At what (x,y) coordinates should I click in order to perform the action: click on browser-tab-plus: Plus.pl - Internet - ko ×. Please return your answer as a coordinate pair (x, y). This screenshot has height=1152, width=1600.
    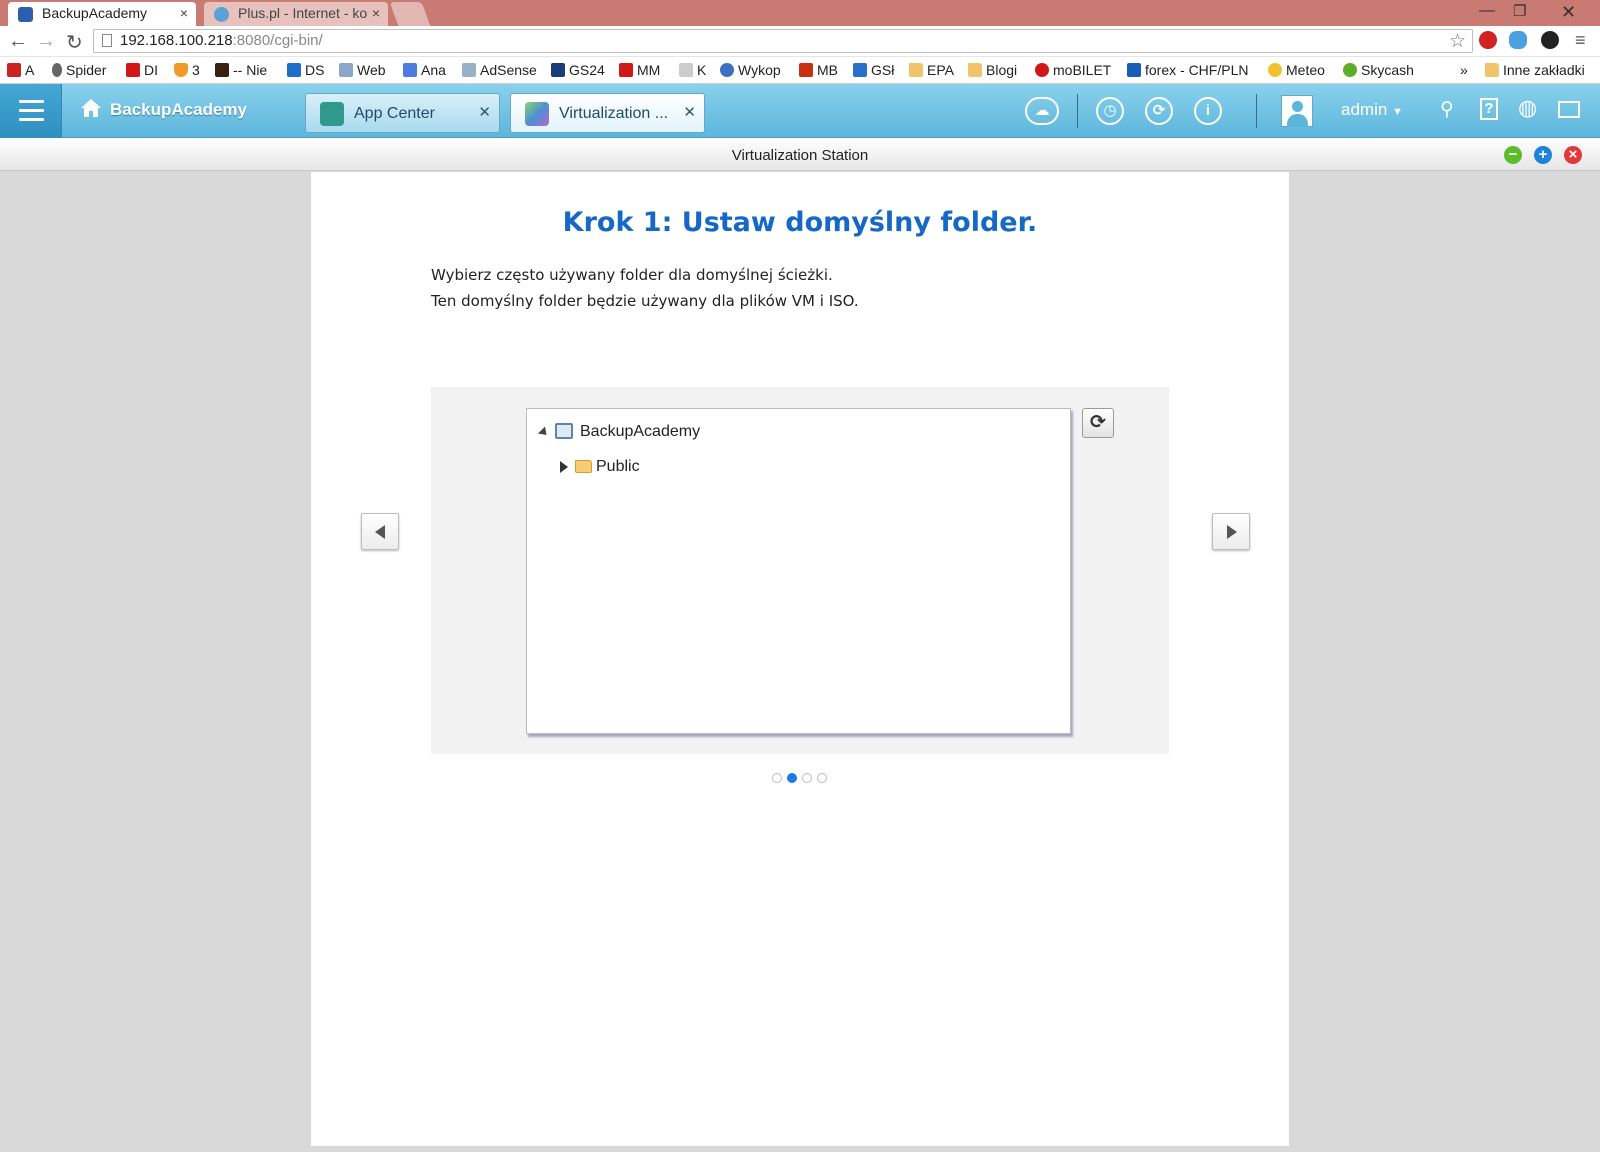
    Looking at the image, I should click on (296, 14).